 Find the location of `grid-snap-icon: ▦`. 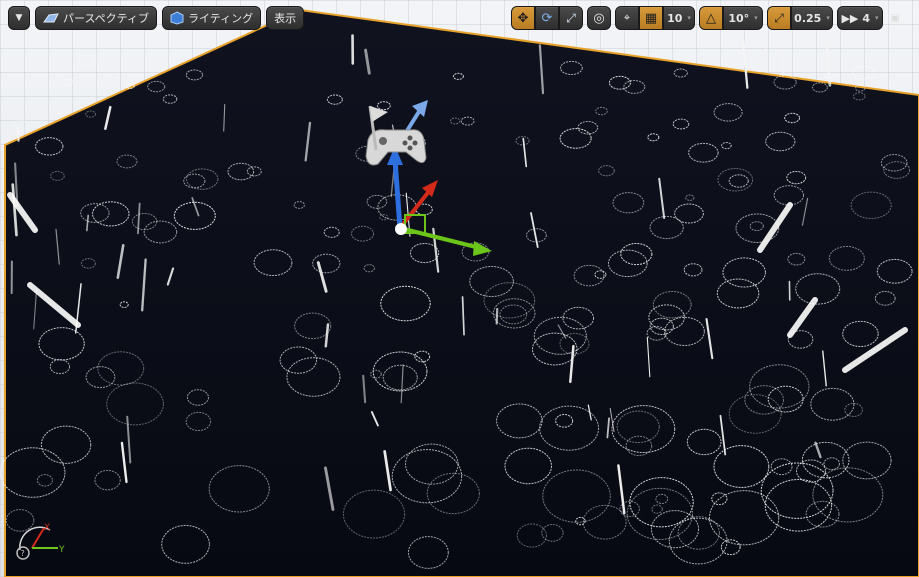

grid-snap-icon: ▦ is located at coordinates (651, 18).